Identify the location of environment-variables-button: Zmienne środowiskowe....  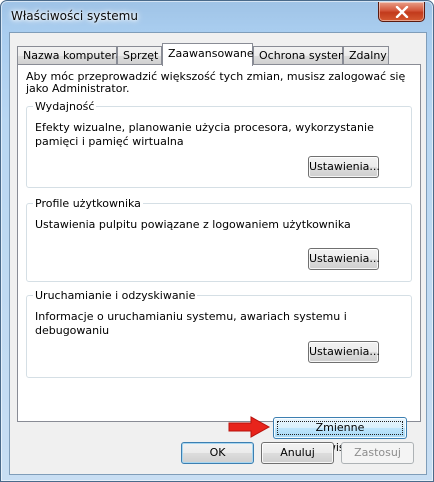
(340, 435).